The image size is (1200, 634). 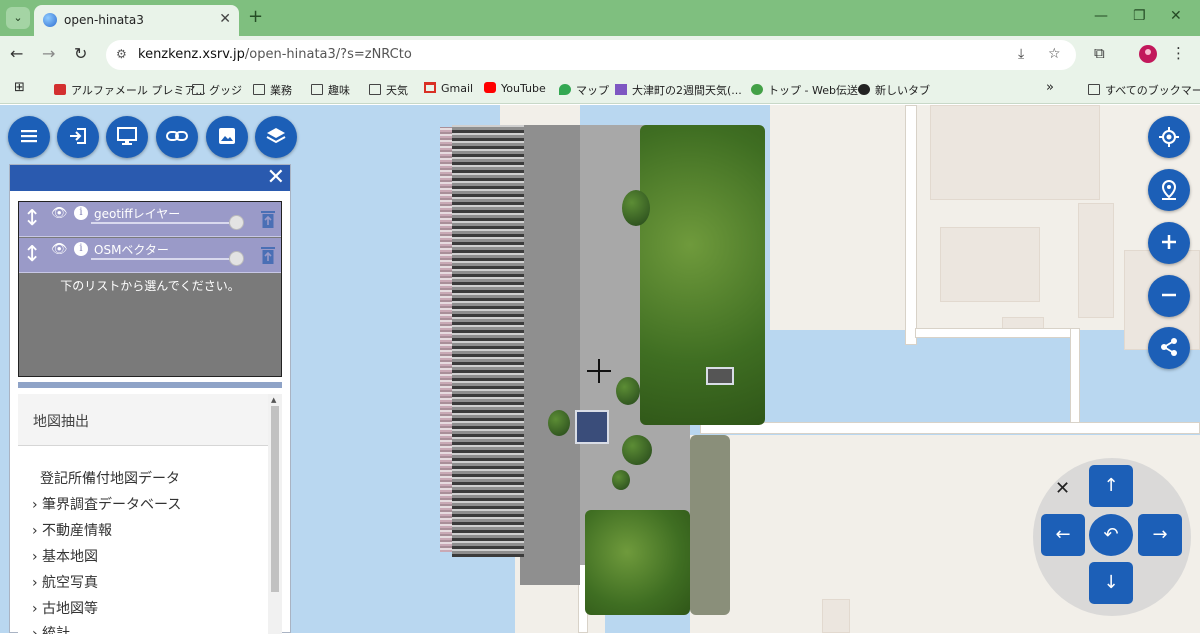 What do you see at coordinates (16, 53) in the screenshot?
I see `back-icon: ←` at bounding box center [16, 53].